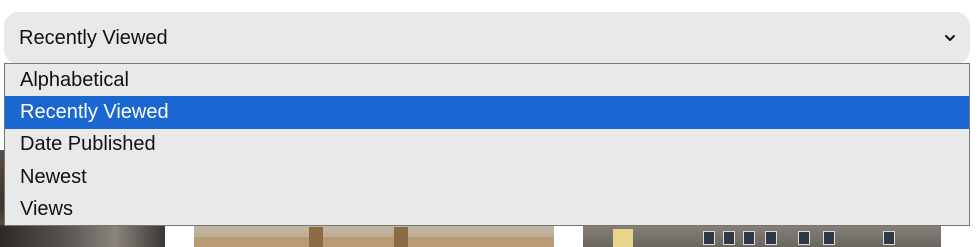 This screenshot has width=980, height=247. I want to click on sort-select-value: Recently Viewed, so click(93, 37).